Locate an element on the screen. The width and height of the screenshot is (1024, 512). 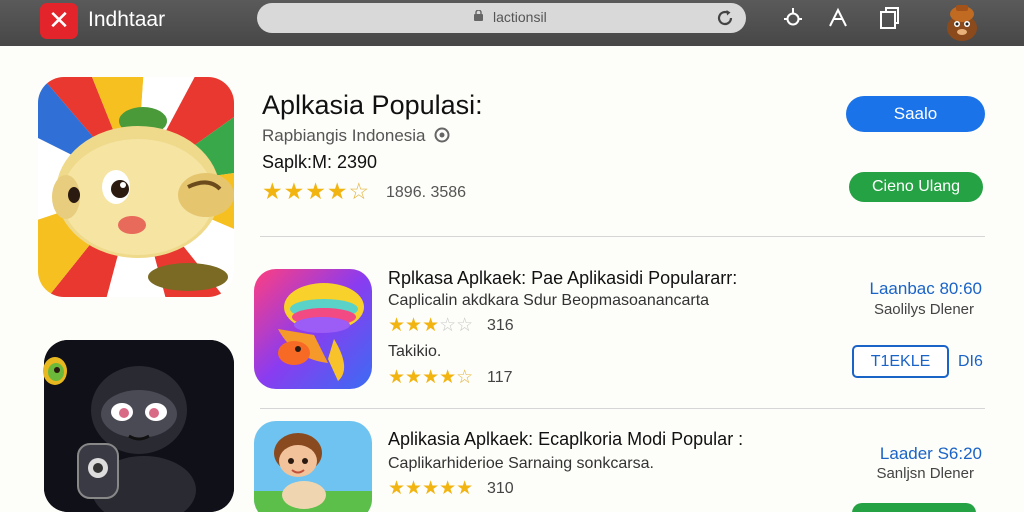
row2-stars-filled: ★★★★★ is located at coordinates (431, 488).